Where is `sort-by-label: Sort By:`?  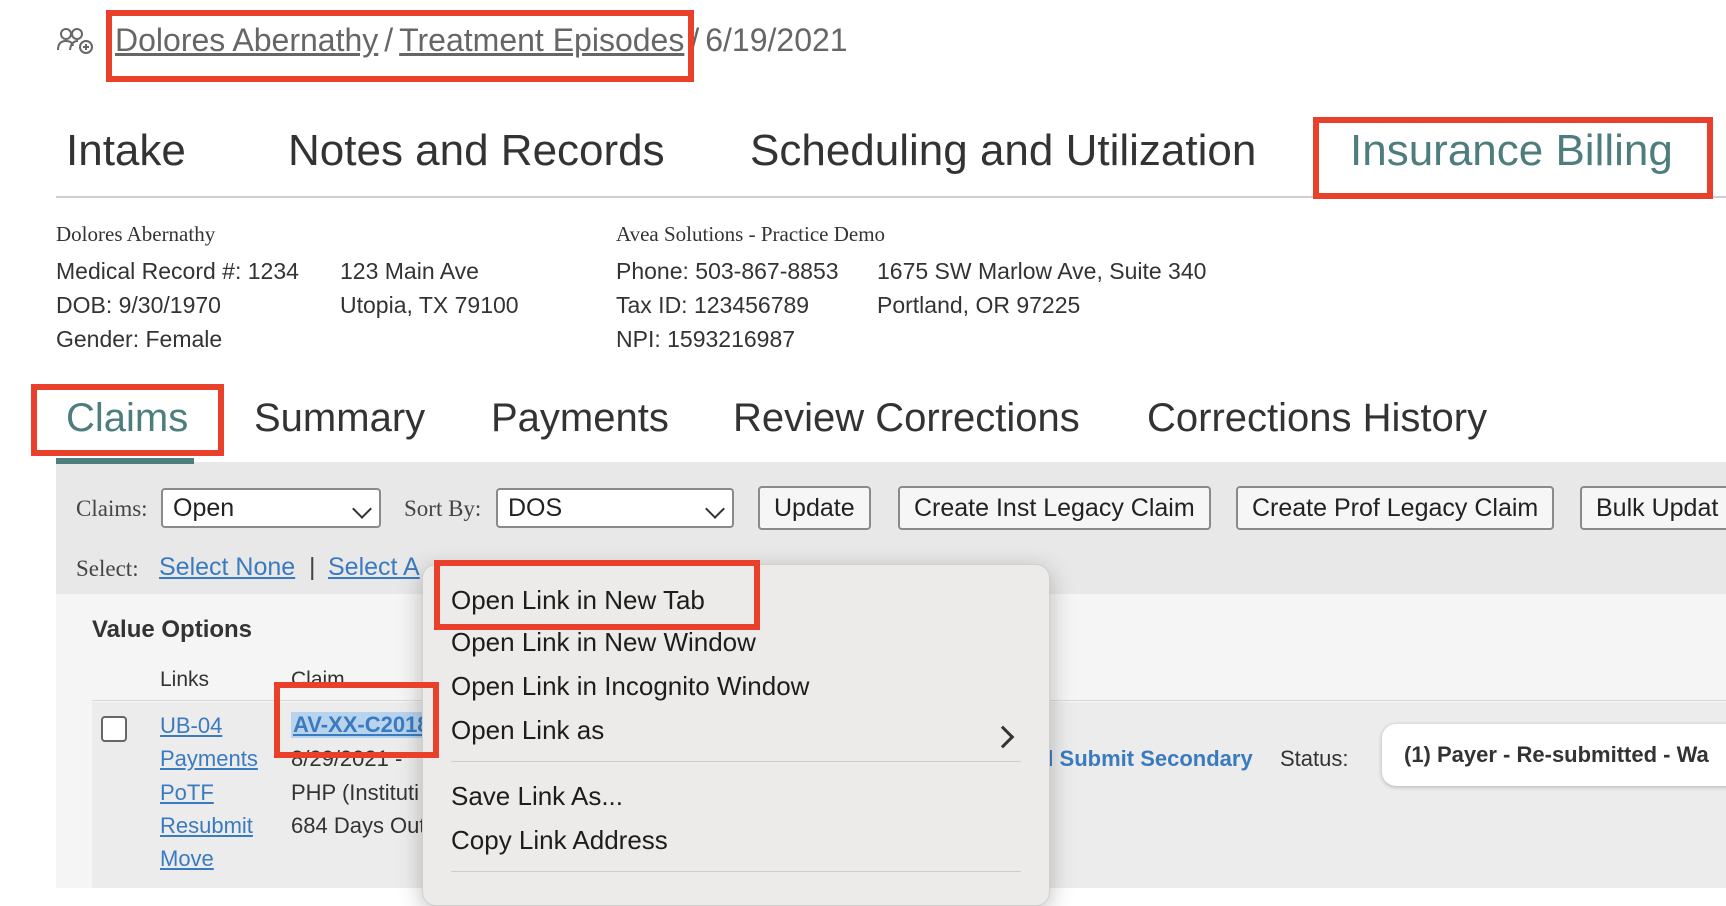
sort-by-label: Sort By: is located at coordinates (443, 508).